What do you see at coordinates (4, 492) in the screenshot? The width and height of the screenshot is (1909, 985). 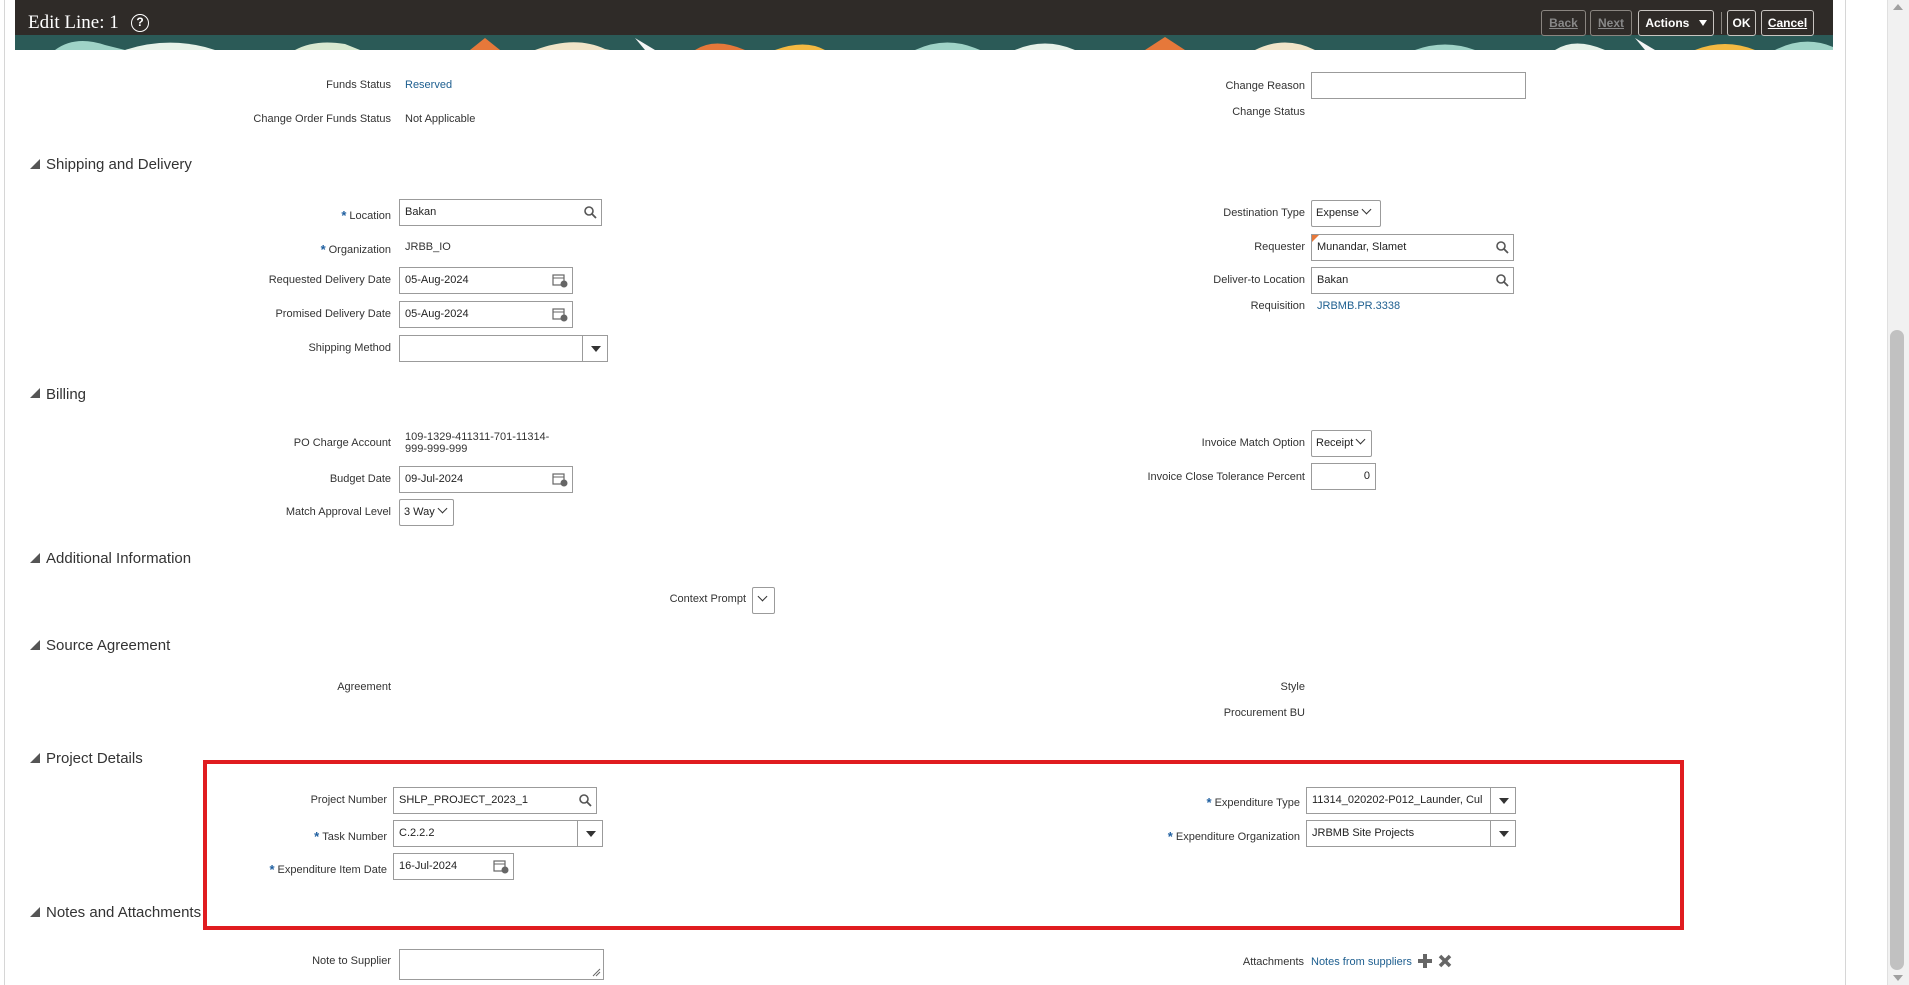 I see `left-border` at bounding box center [4, 492].